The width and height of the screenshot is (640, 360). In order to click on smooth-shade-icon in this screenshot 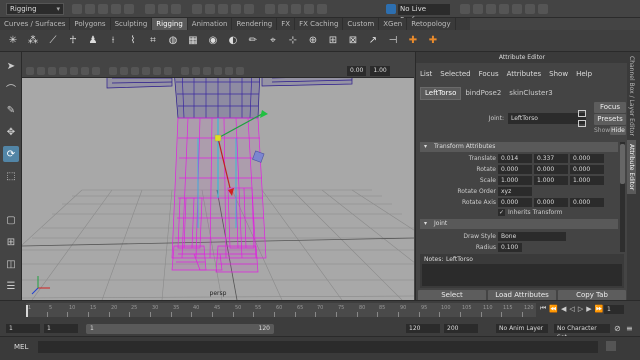, I will do `click(124, 70)`.